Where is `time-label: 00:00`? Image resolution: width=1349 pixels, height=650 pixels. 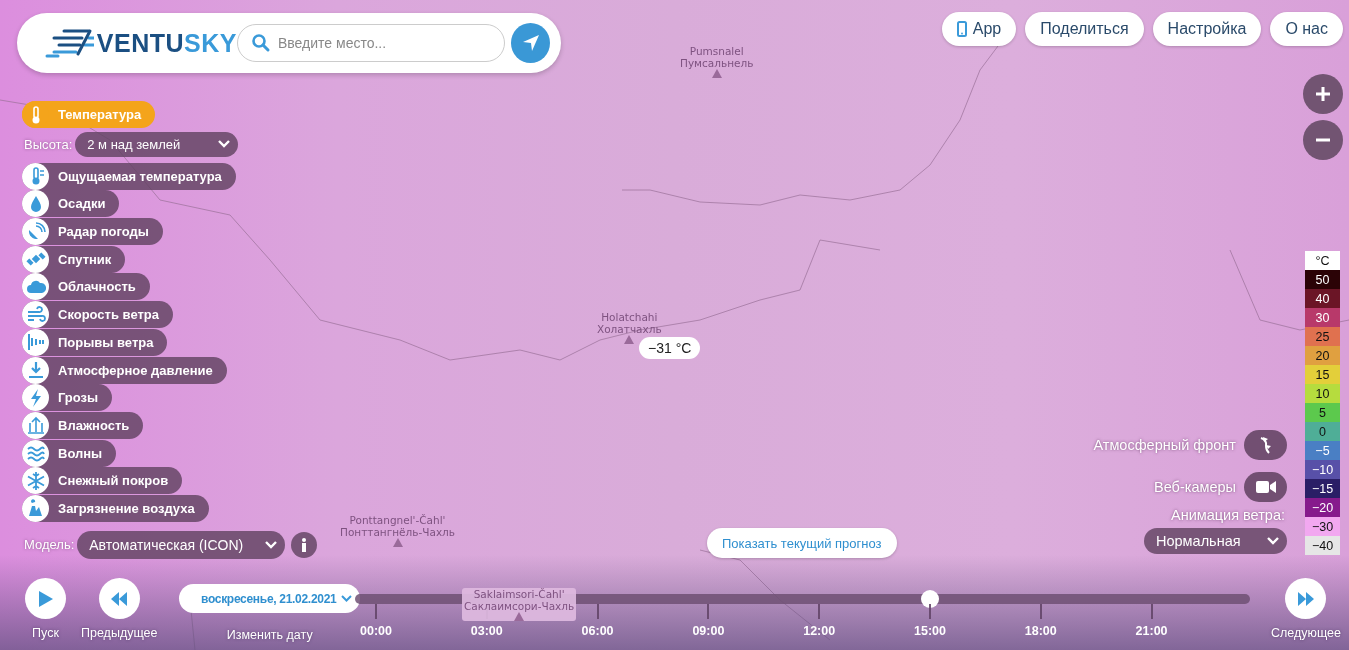 time-label: 00:00 is located at coordinates (376, 631).